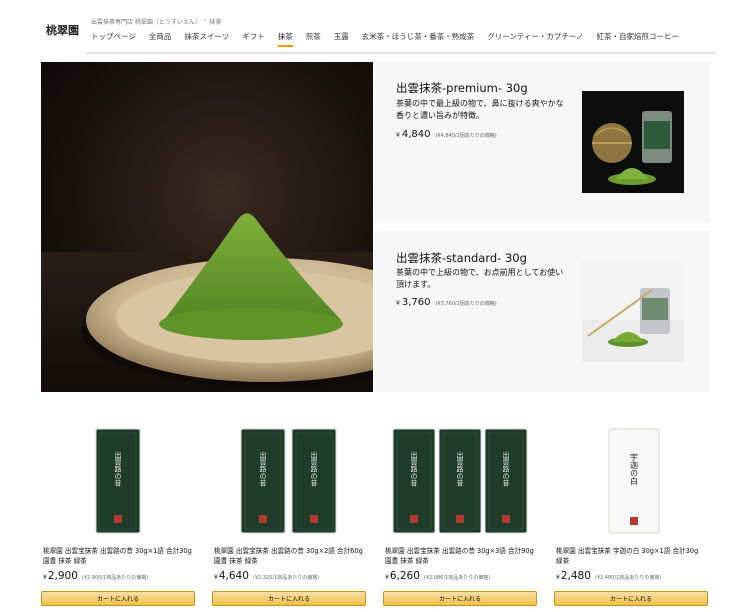 The width and height of the screenshot is (750, 612). What do you see at coordinates (416, 302) in the screenshot?
I see `price-value: 3,760` at bounding box center [416, 302].